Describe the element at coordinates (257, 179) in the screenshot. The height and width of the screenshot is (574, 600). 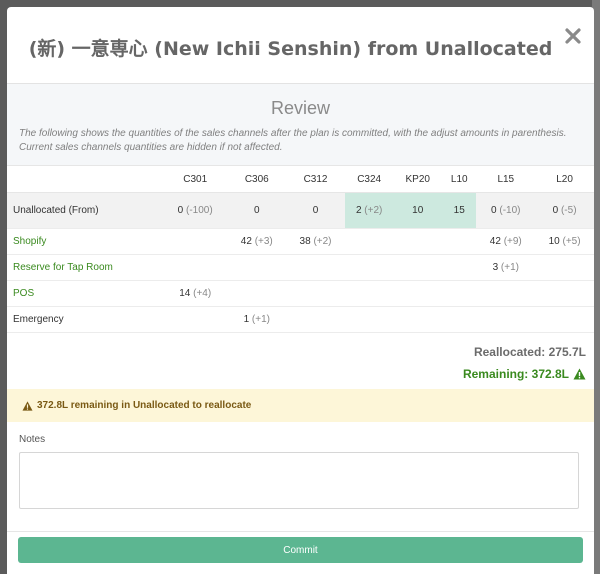
I see `column-header: C306` at that location.